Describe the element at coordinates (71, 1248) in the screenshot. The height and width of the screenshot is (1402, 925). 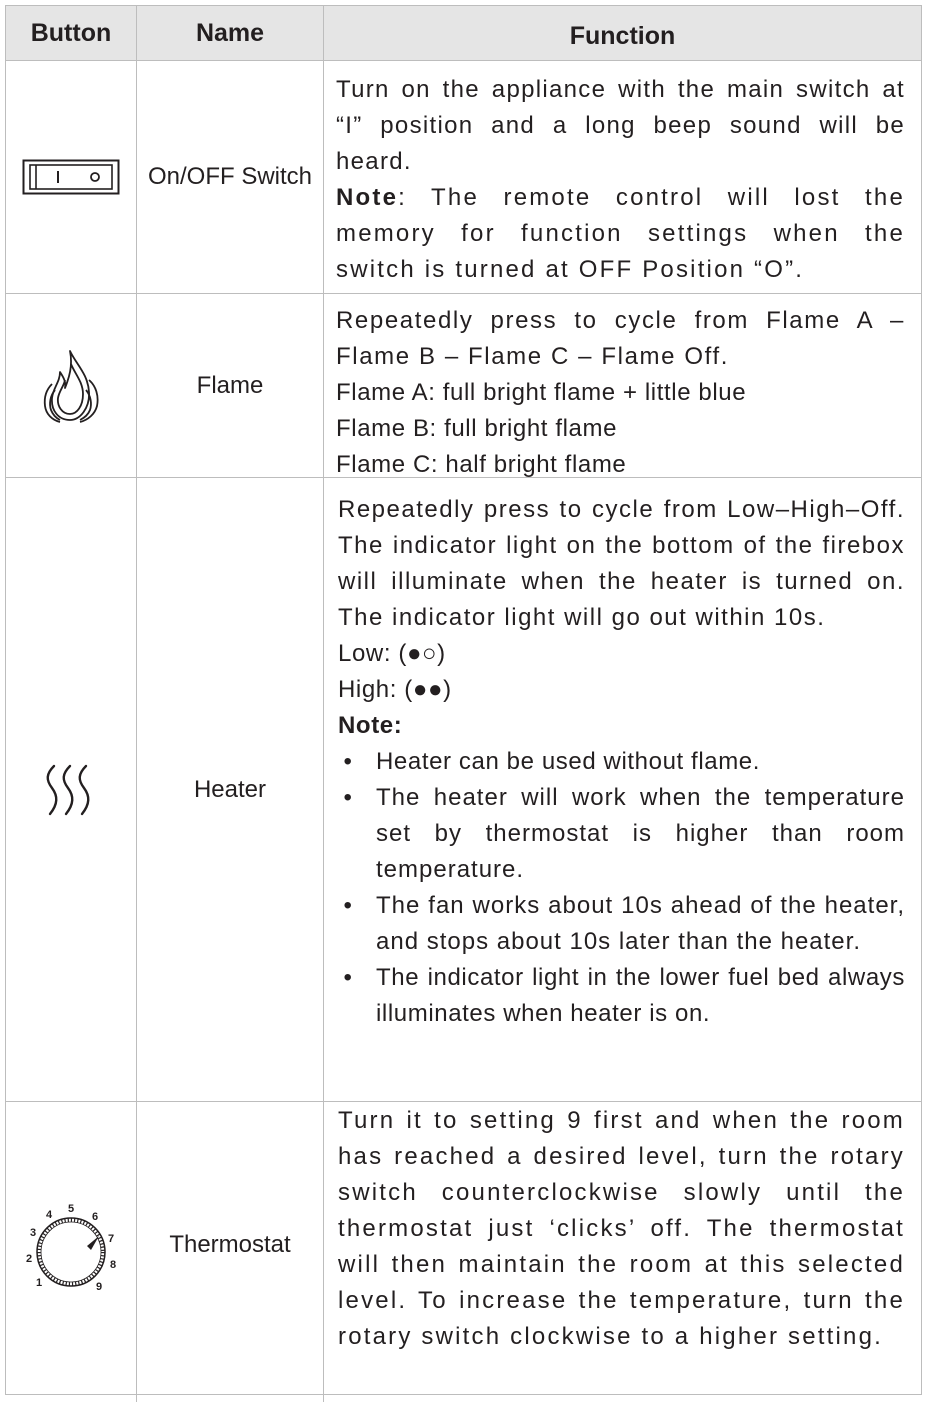
I see `thermostat-dial-icon: 1 2 3 4 5 6 7 8 9` at that location.